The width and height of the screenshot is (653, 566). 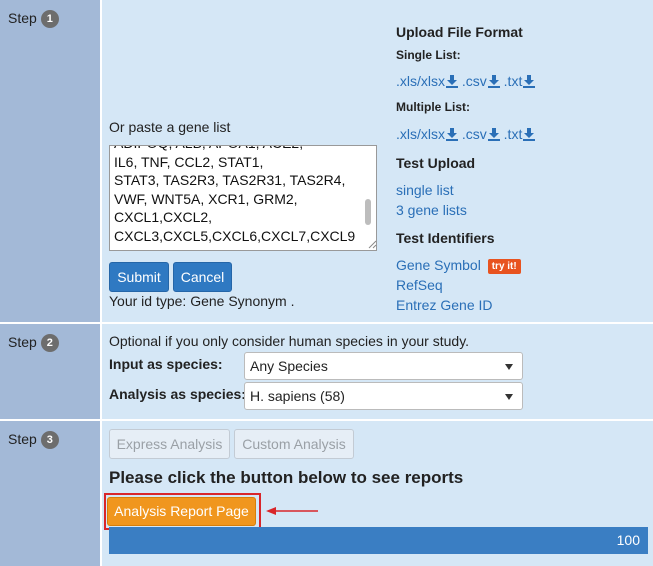 What do you see at coordinates (22, 18) in the screenshot?
I see `step1-text: Step` at bounding box center [22, 18].